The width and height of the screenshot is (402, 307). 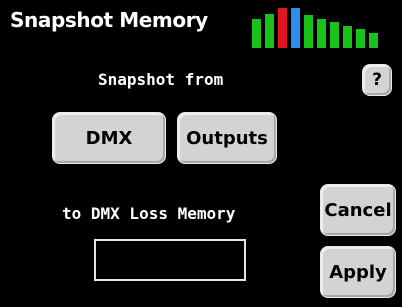 I want to click on memory-slot-field, so click(x=170, y=260).